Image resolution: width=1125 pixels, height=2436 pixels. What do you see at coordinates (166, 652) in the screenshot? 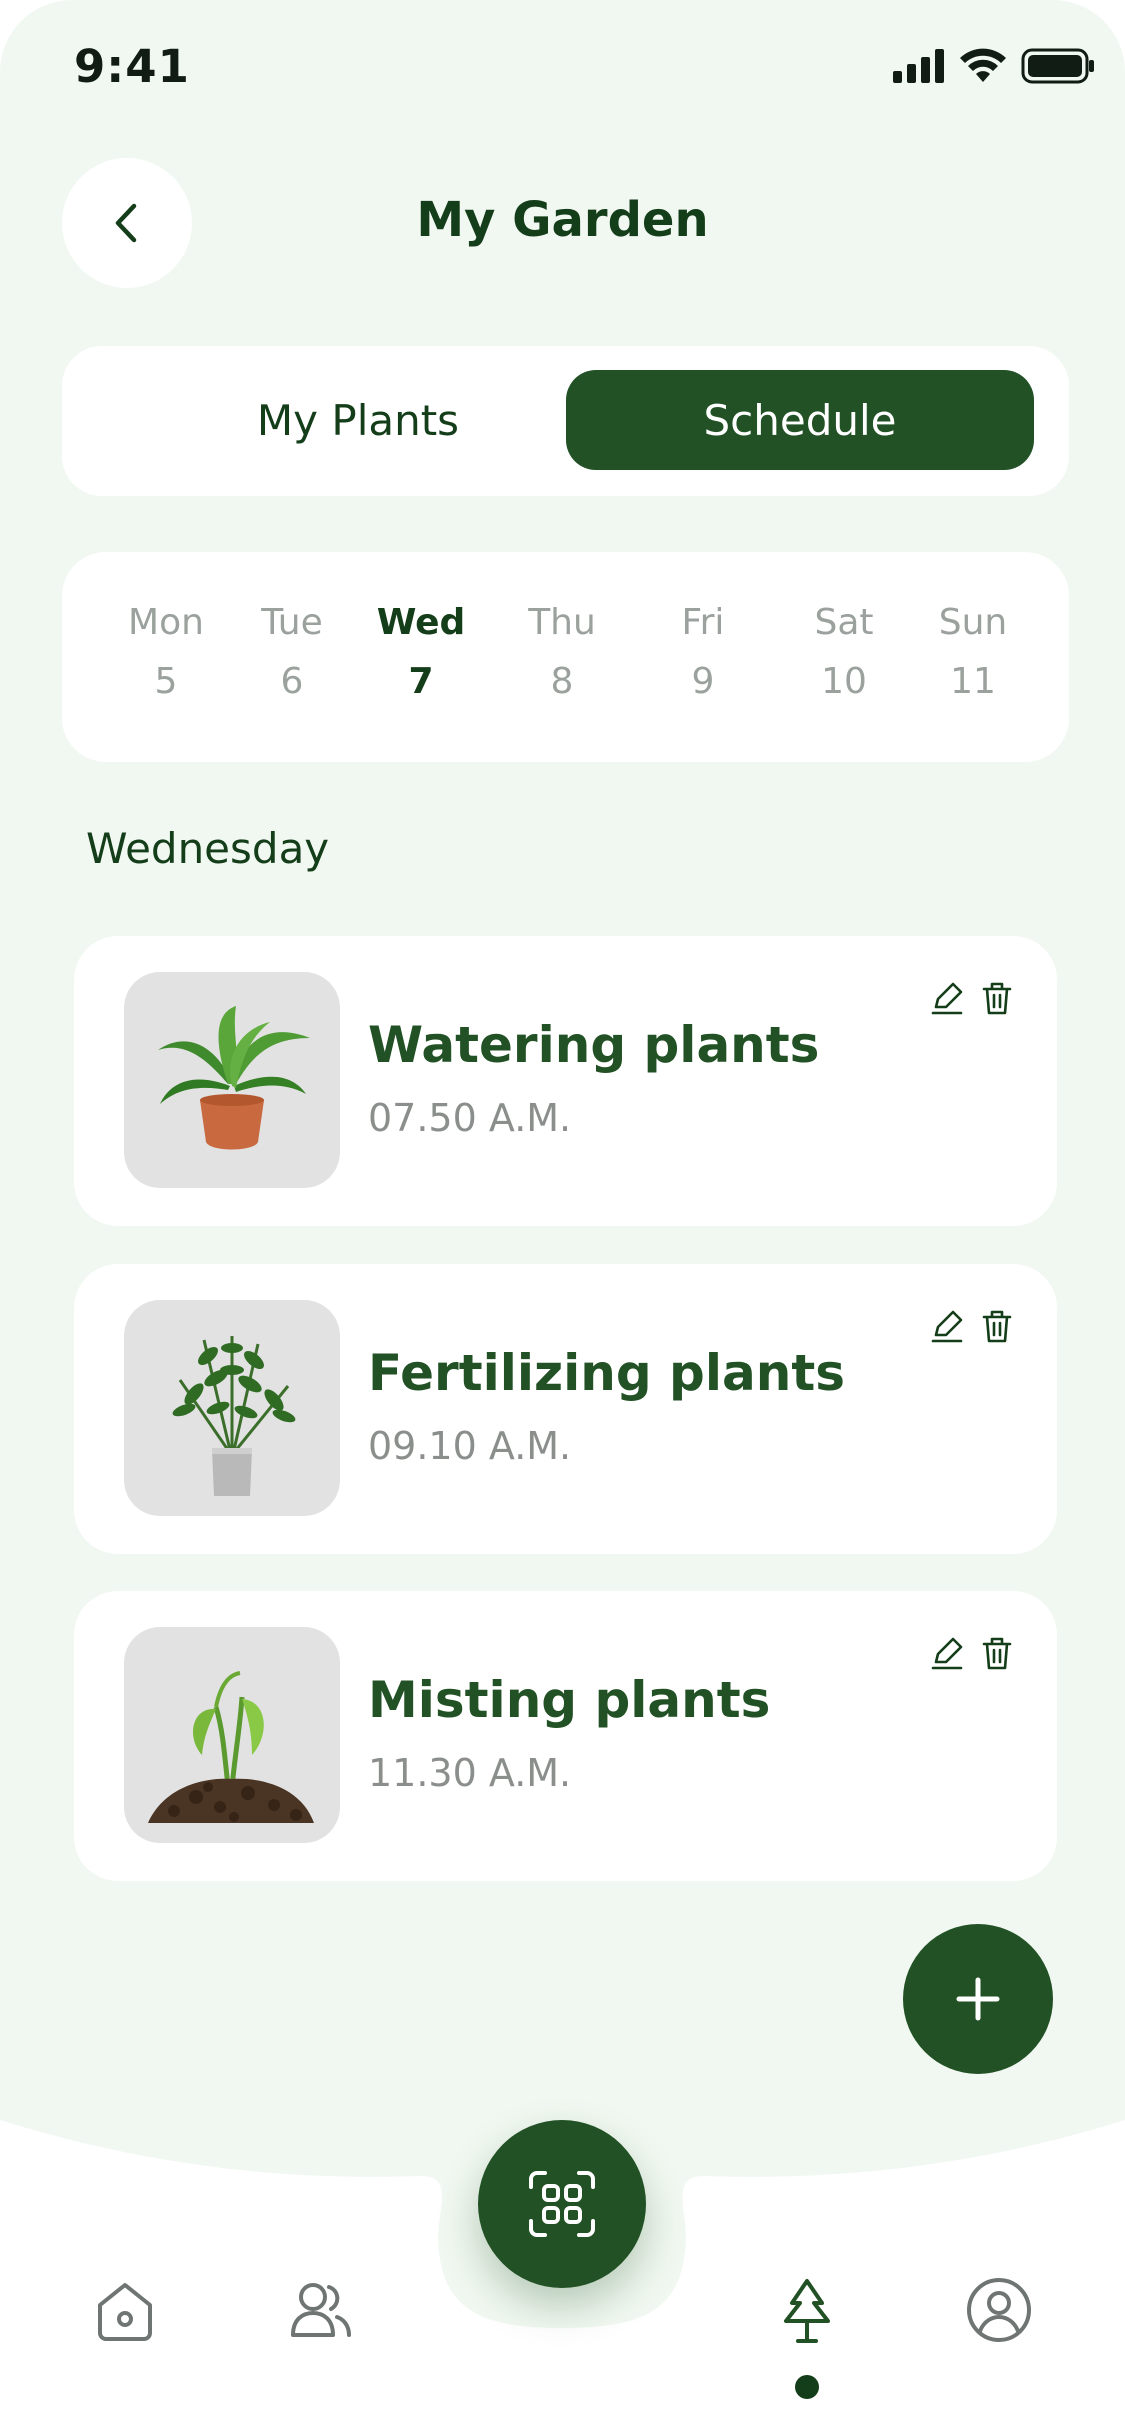
I see `day-mon: Mon 5` at bounding box center [166, 652].